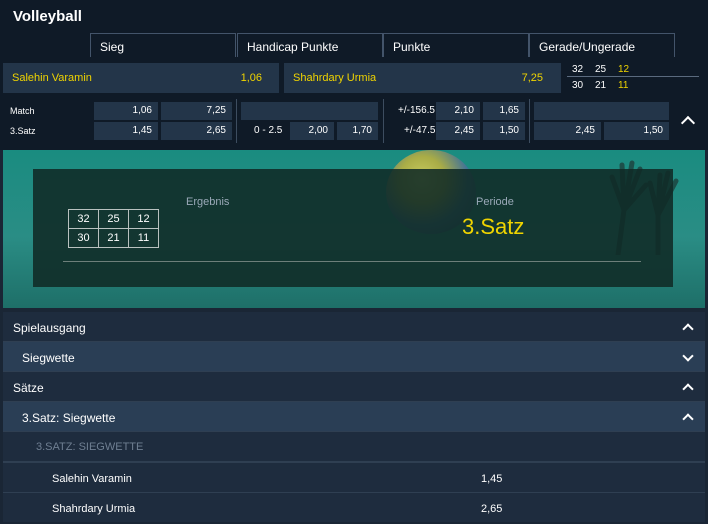 The image size is (708, 524). Describe the element at coordinates (354, 447) in the screenshot. I see `market-heading: 3.SATZ: SIEGWETTE` at that location.